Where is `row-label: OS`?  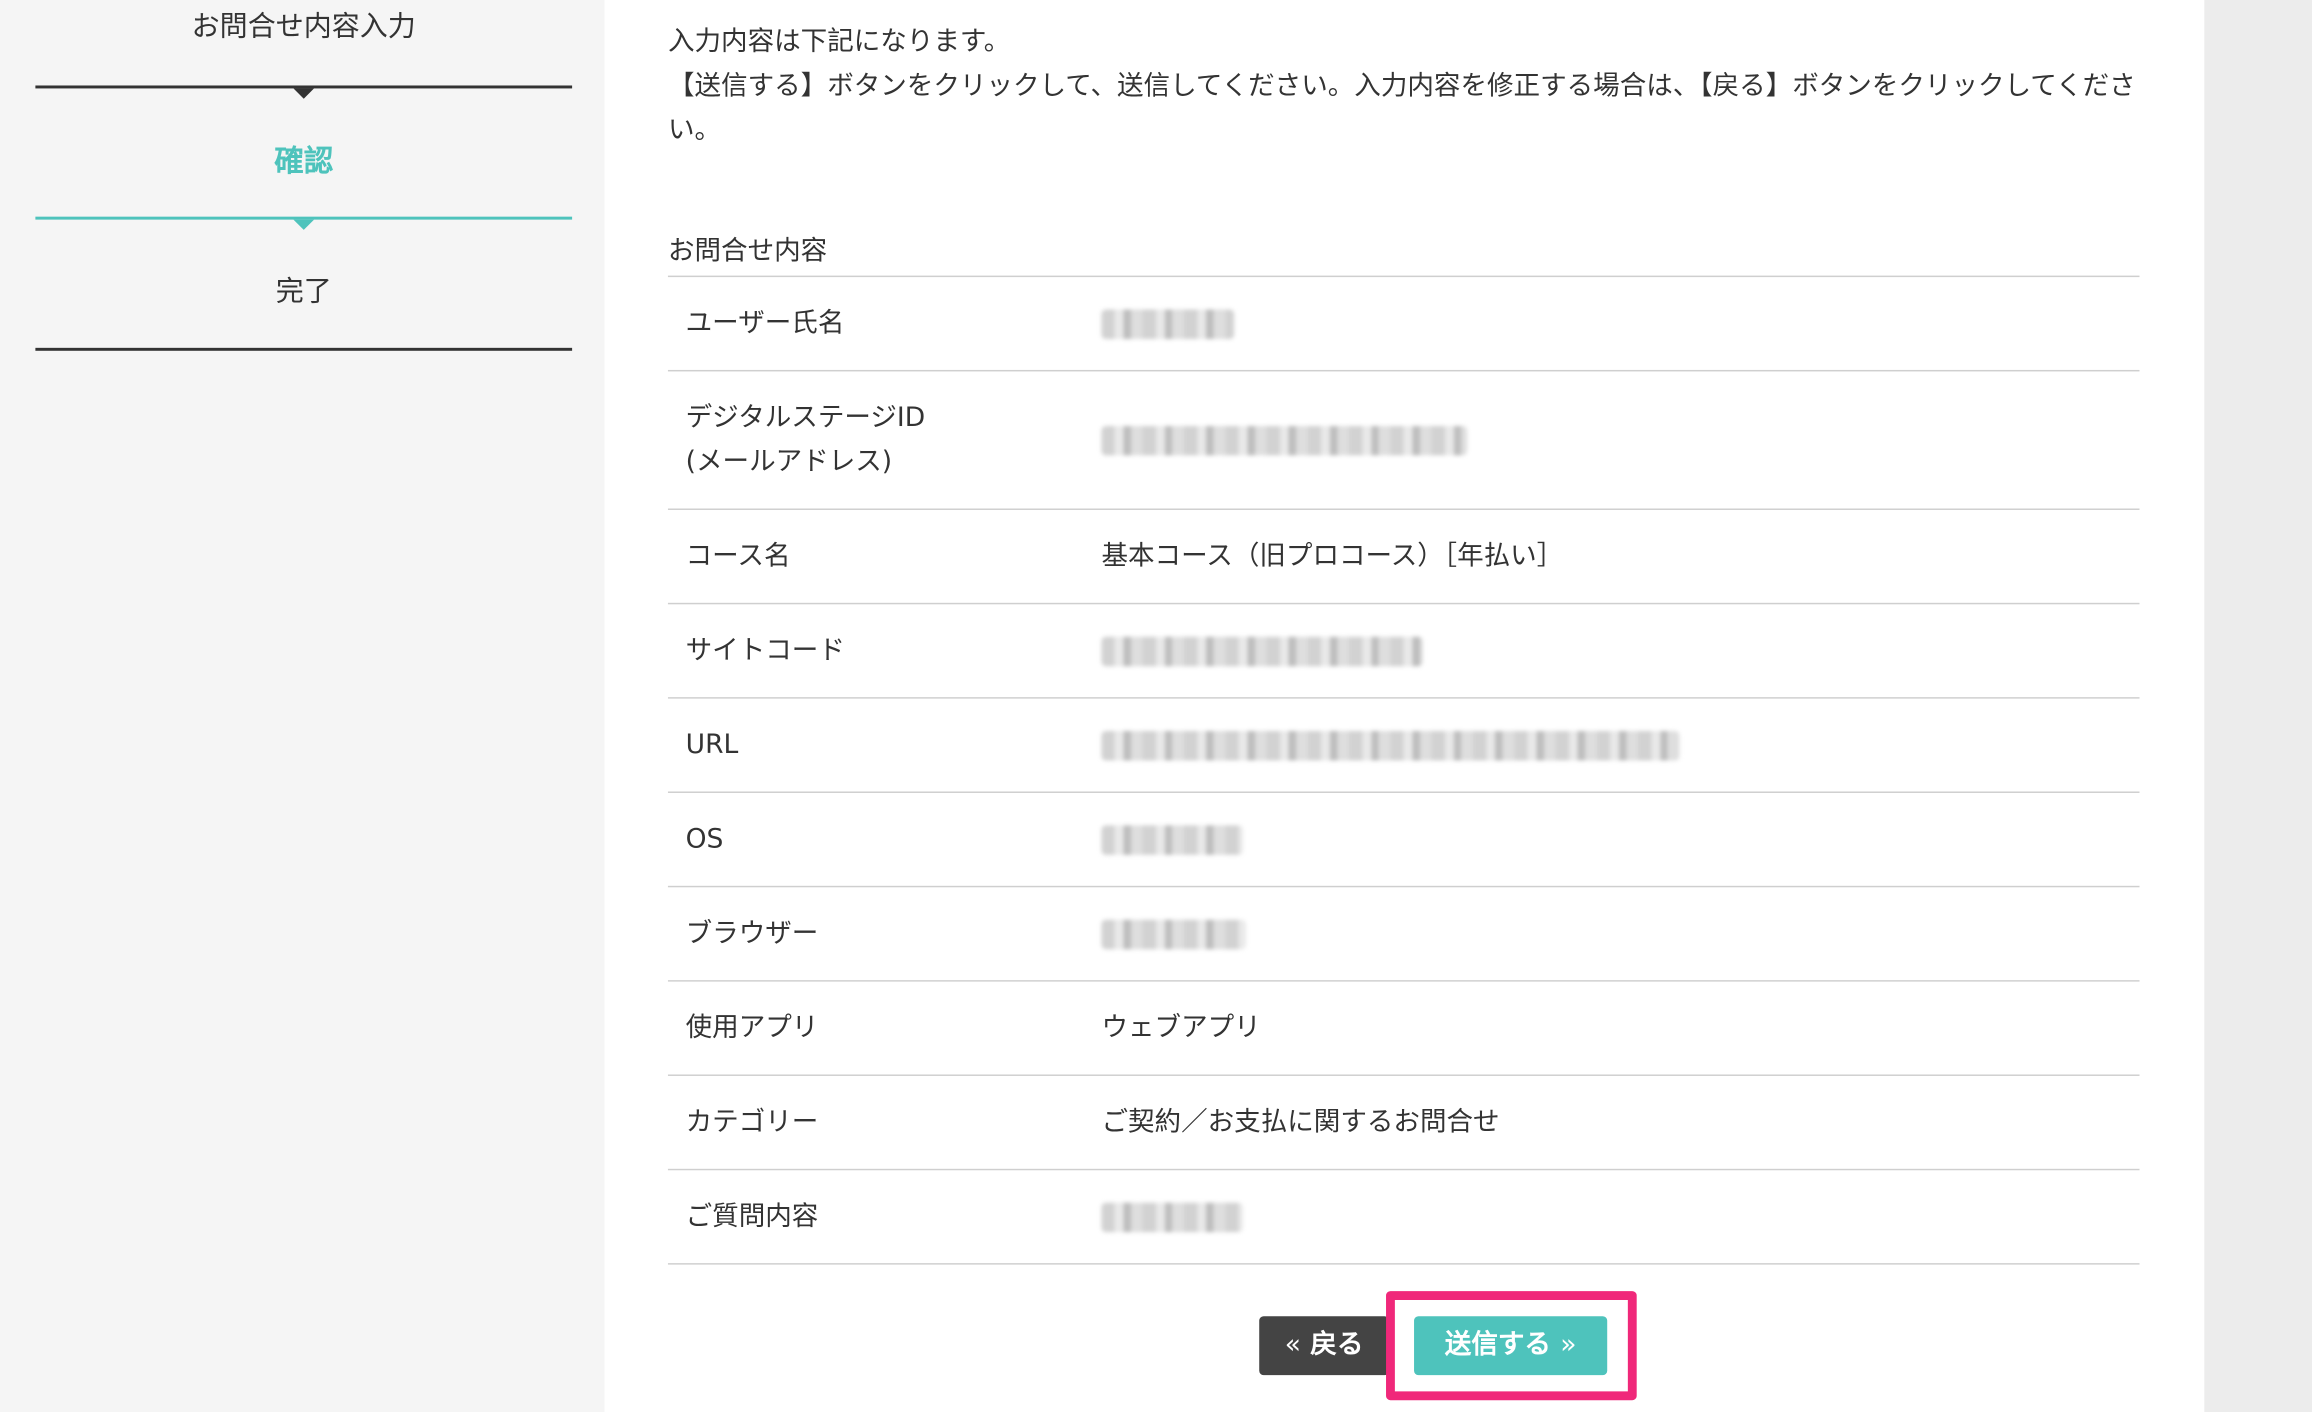 row-label: OS is located at coordinates (704, 839).